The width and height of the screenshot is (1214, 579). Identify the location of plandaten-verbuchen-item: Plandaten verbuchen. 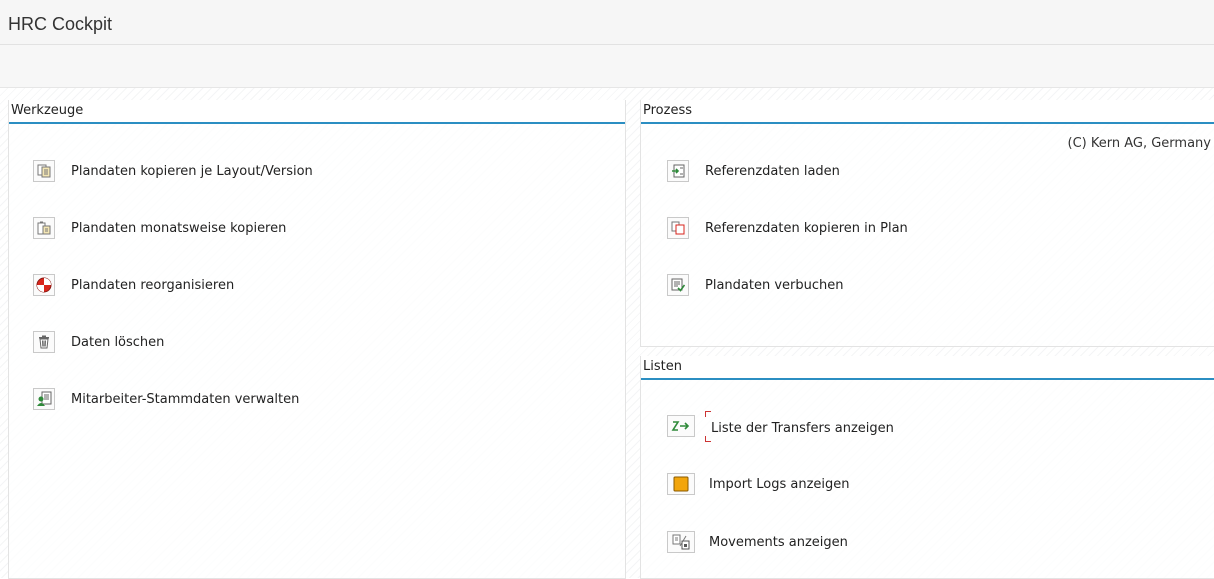
(755, 285).